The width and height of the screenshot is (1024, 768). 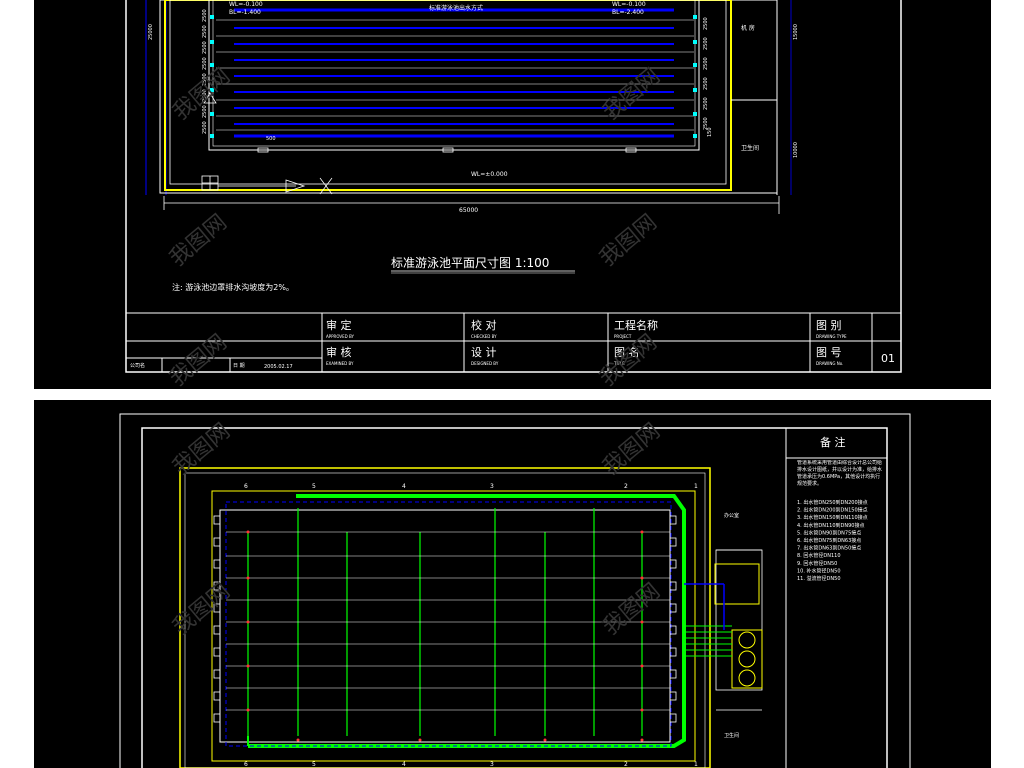 What do you see at coordinates (314, 764) in the screenshot?
I see `grid-marker-bottom: 5` at bounding box center [314, 764].